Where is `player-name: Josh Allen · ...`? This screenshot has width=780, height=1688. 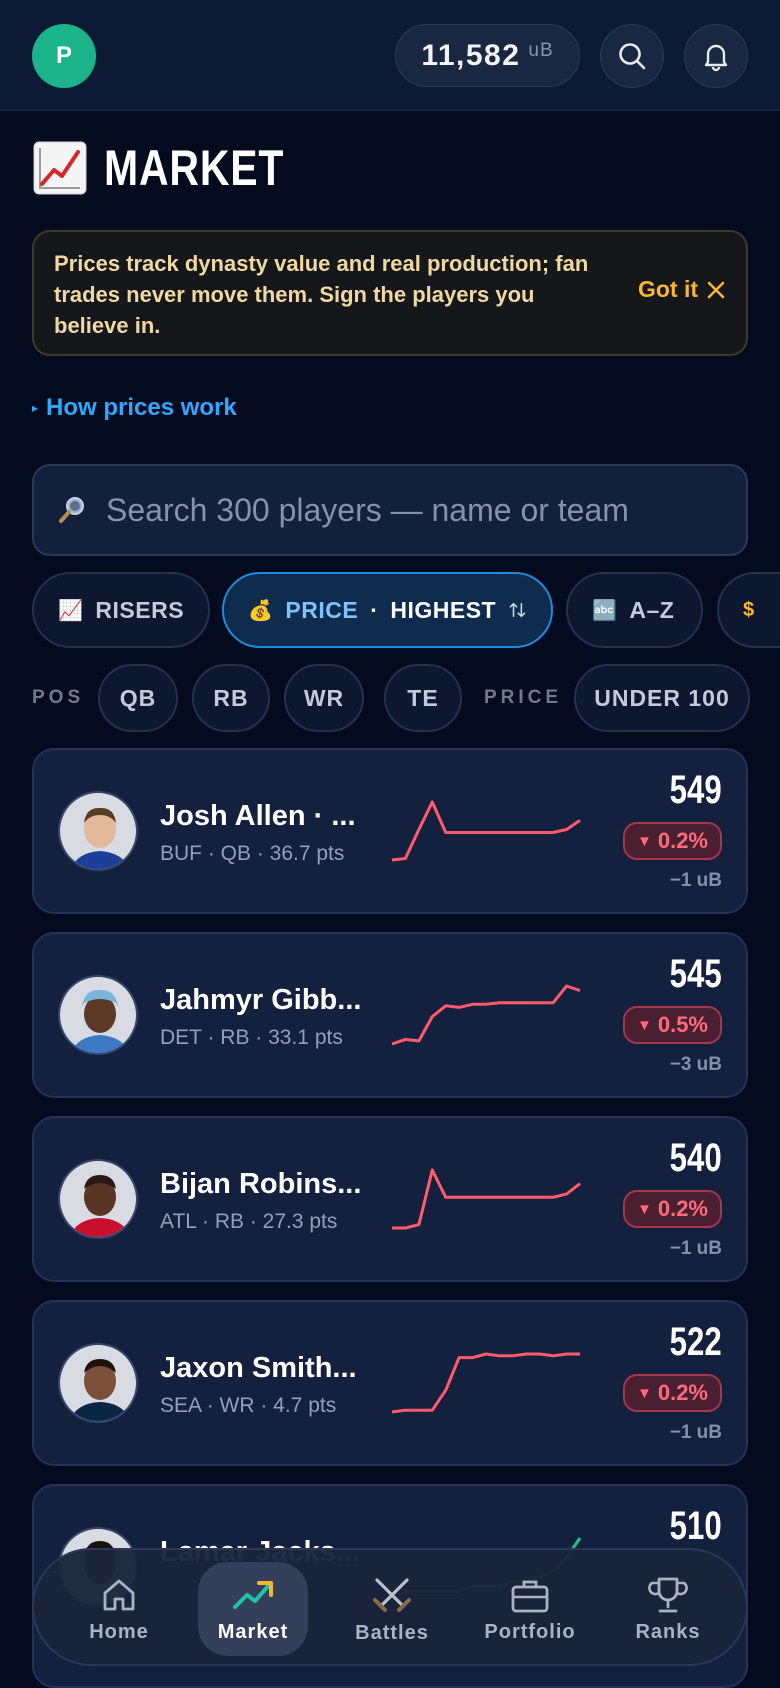
player-name: Josh Allen · ... is located at coordinates (258, 816).